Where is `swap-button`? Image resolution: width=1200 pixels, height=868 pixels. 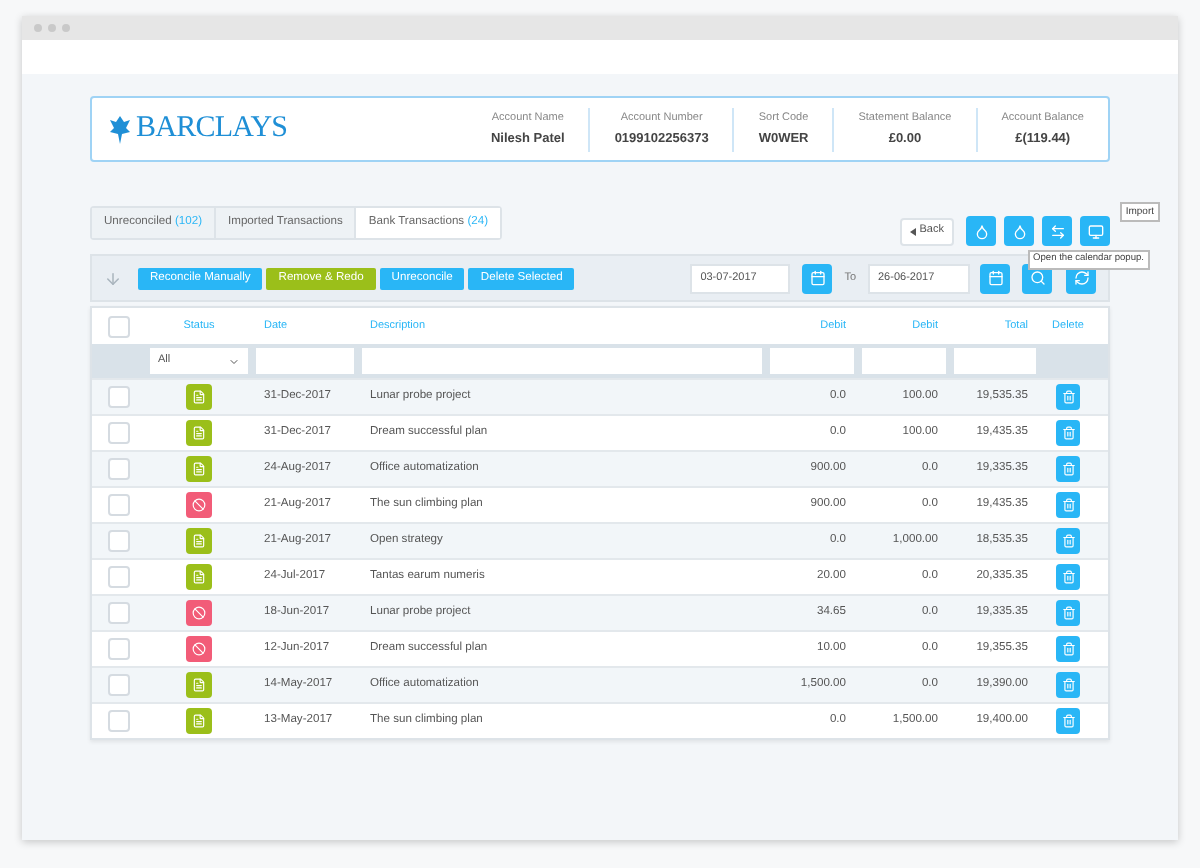 swap-button is located at coordinates (1057, 231).